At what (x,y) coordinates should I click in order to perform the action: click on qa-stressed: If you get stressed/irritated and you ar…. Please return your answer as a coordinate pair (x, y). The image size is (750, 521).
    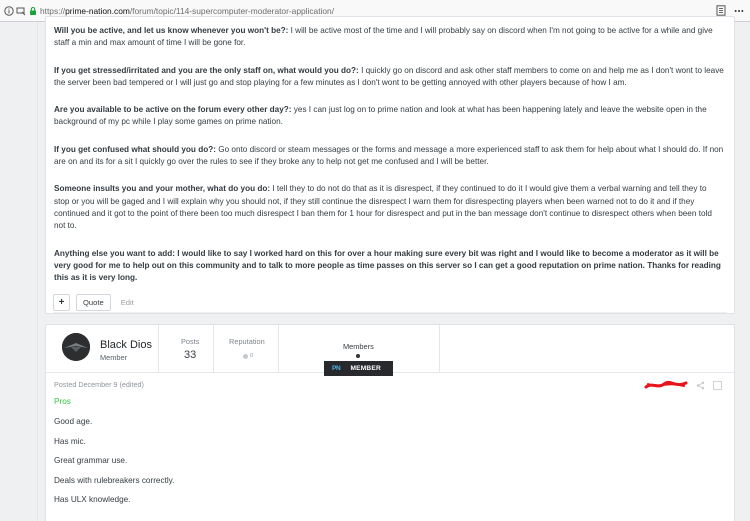
    Looking at the image, I should click on (389, 77).